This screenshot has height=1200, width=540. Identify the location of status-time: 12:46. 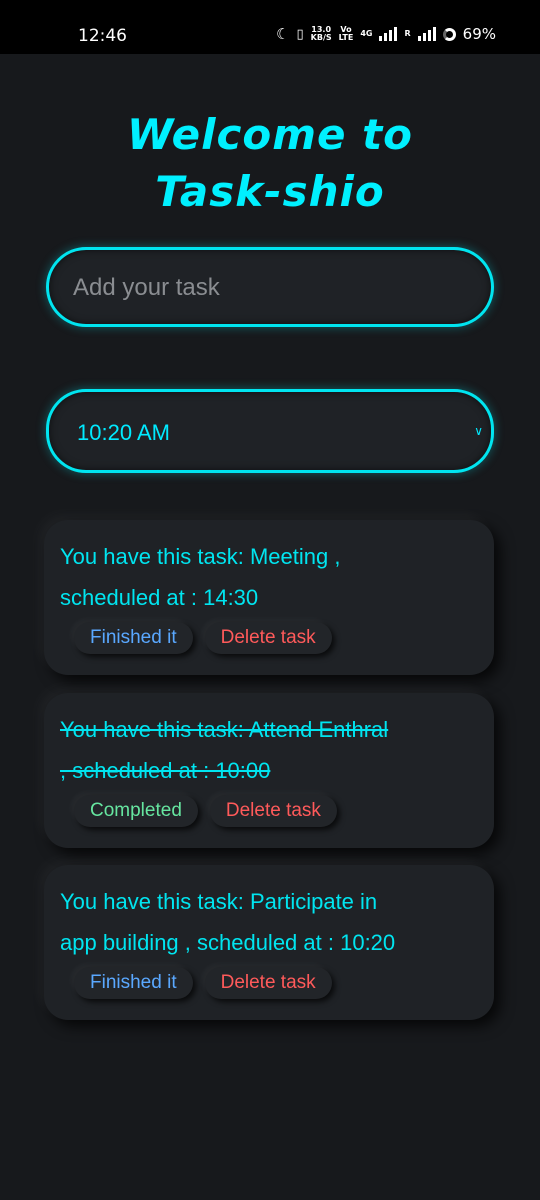
(102, 36).